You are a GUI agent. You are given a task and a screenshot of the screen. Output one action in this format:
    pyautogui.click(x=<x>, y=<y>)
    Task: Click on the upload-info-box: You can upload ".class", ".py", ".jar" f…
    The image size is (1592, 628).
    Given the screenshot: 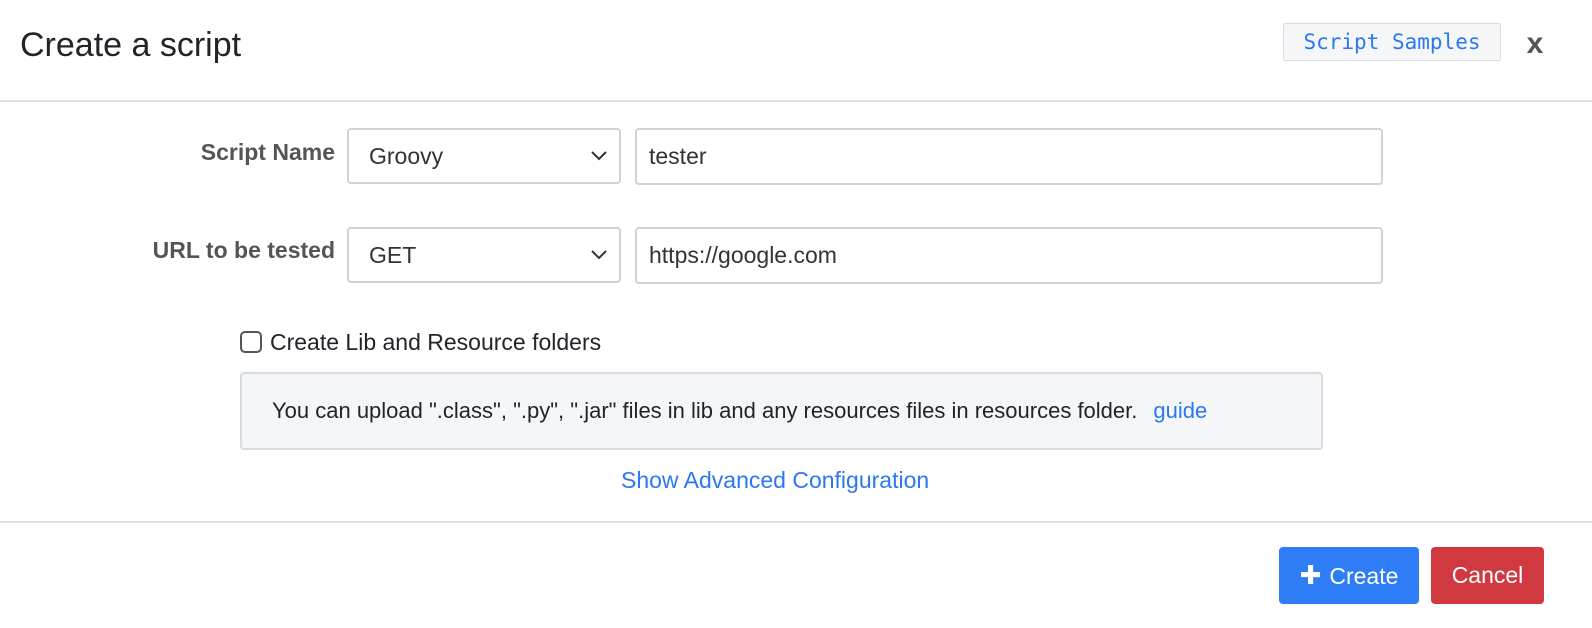 What is the action you would take?
    pyautogui.click(x=781, y=411)
    